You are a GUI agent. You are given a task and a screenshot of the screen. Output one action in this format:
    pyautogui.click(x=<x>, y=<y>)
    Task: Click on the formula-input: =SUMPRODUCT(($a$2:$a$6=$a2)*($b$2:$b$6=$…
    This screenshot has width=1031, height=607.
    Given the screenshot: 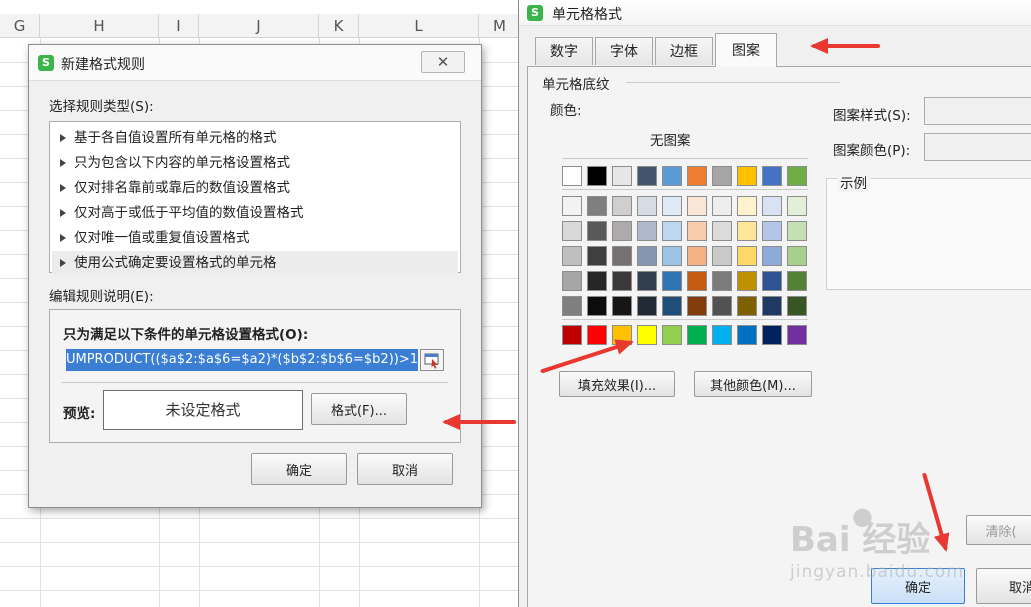 What is the action you would take?
    pyautogui.click(x=242, y=360)
    